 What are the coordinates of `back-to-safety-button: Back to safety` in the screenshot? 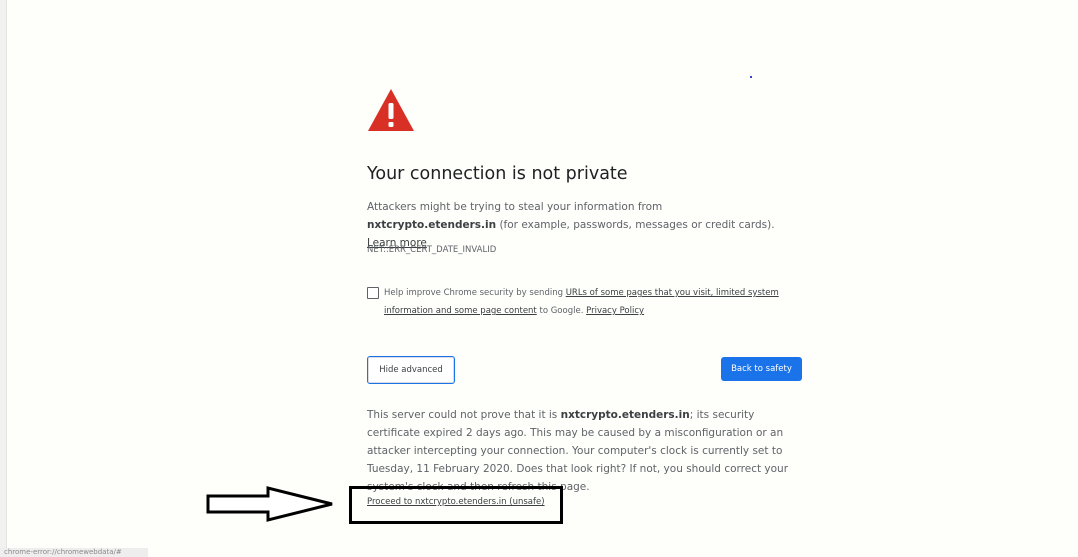 It's located at (761, 369).